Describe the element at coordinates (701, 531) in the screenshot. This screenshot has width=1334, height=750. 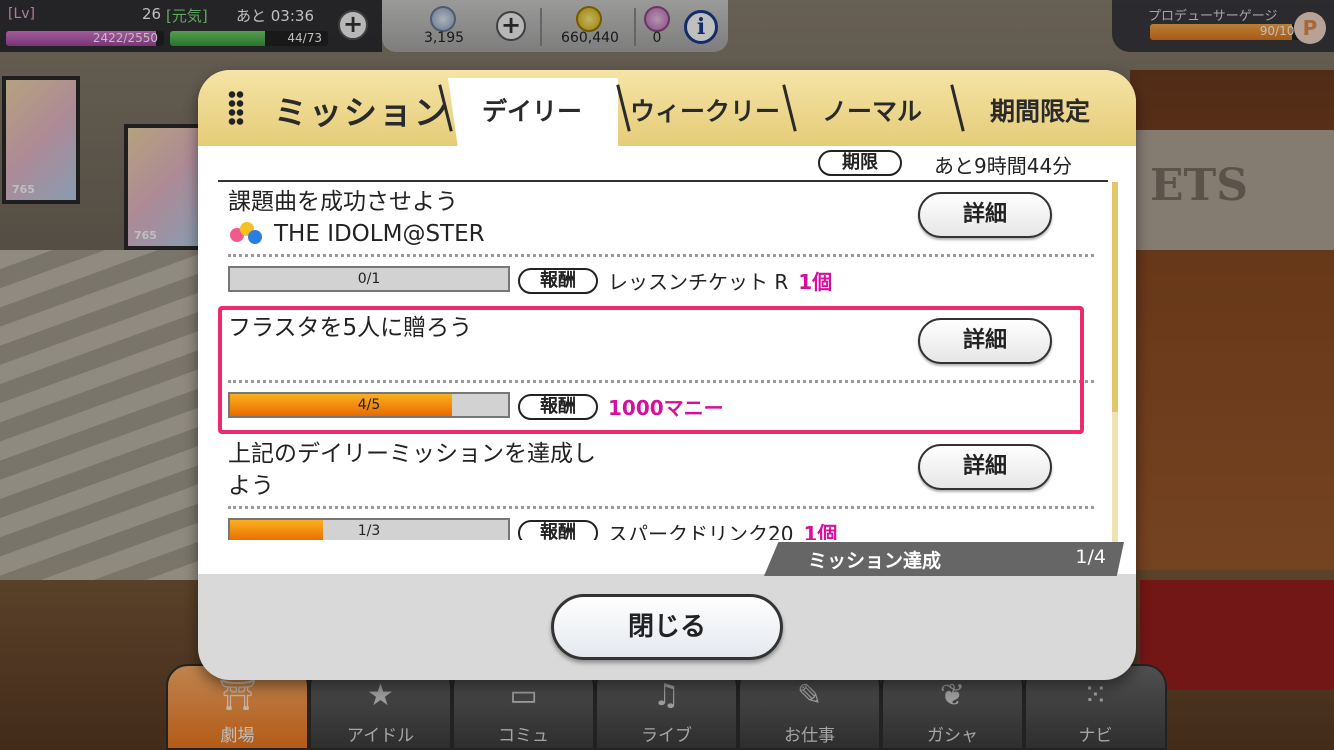
I see `reward-item: スパークドリンク20` at that location.